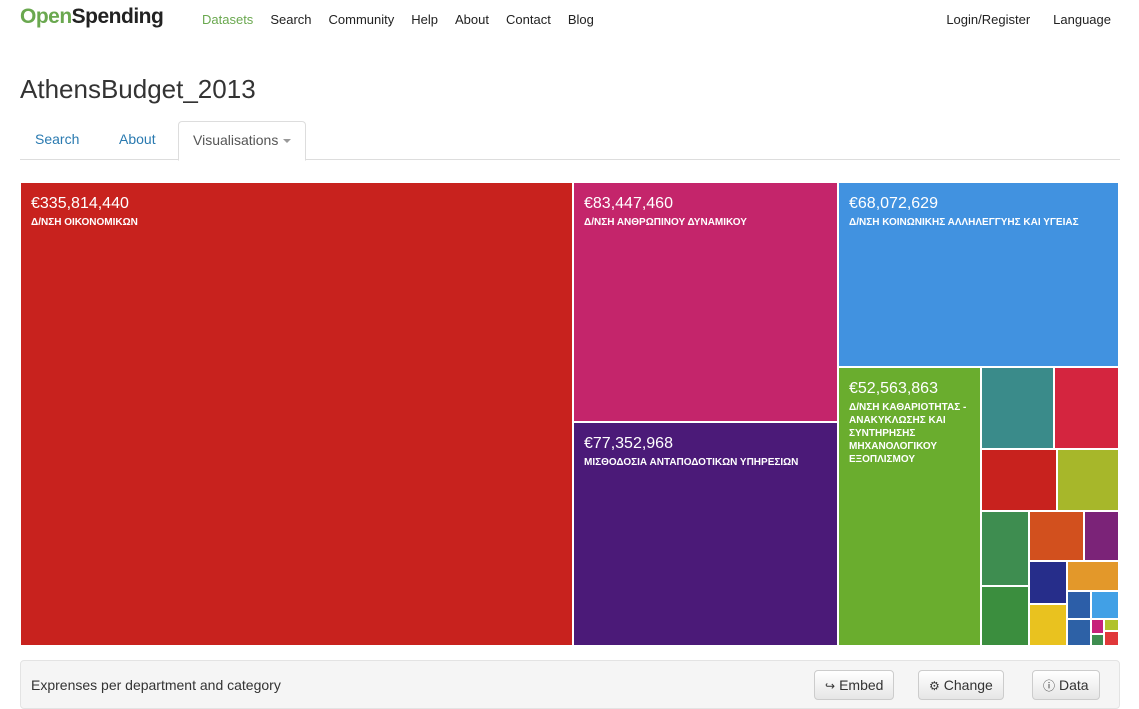  What do you see at coordinates (570, 141) in the screenshot?
I see `tab-bar: Search About Visualisations` at bounding box center [570, 141].